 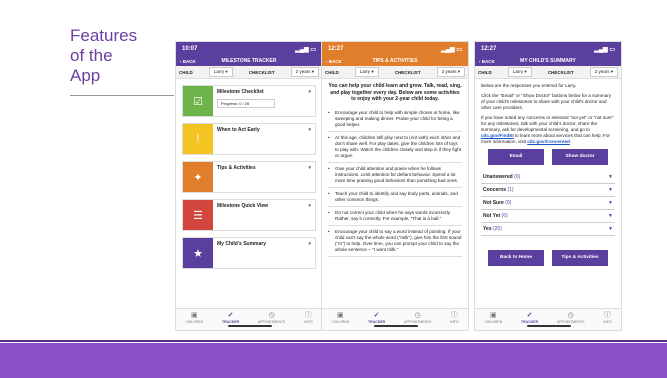 What do you see at coordinates (198, 253) in the screenshot?
I see `star-icon: ★` at bounding box center [198, 253].